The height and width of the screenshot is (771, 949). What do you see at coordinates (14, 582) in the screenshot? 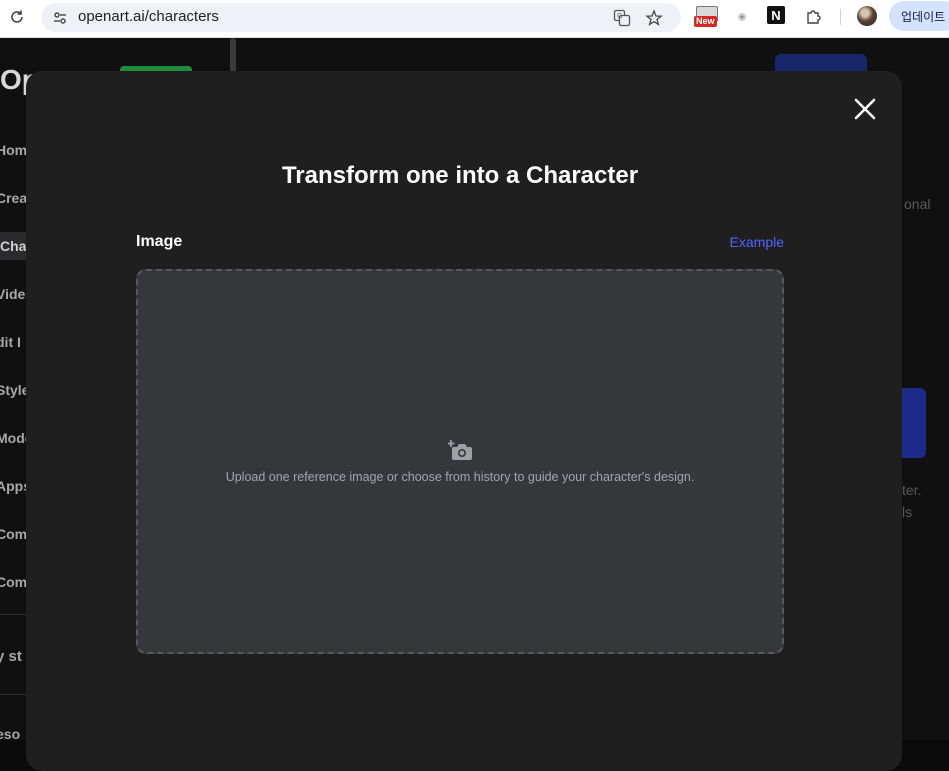
I see `sidebar-item-competitions: Com` at bounding box center [14, 582].